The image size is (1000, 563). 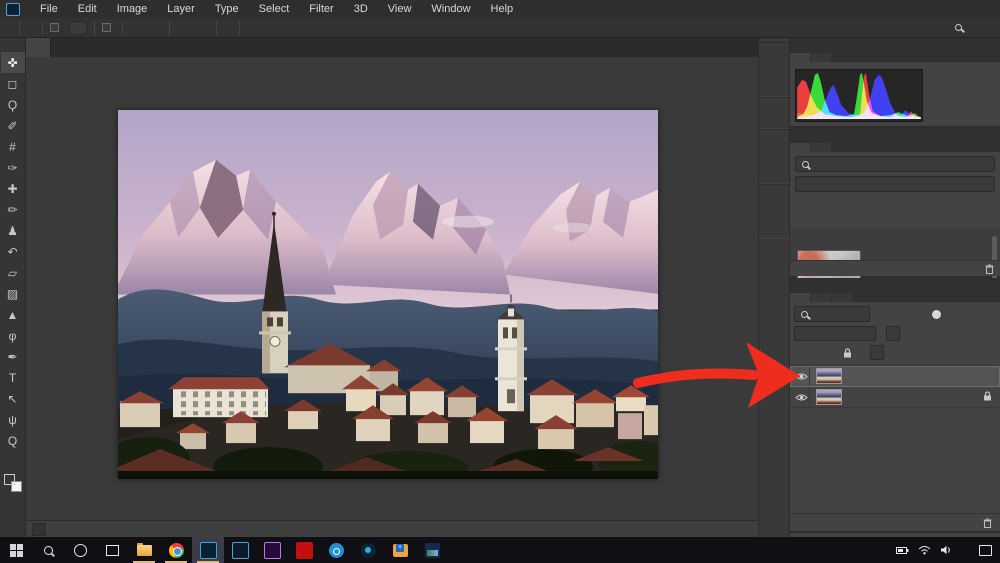 What do you see at coordinates (9, 479) in the screenshot?
I see `foreground-color-swatch` at bounding box center [9, 479].